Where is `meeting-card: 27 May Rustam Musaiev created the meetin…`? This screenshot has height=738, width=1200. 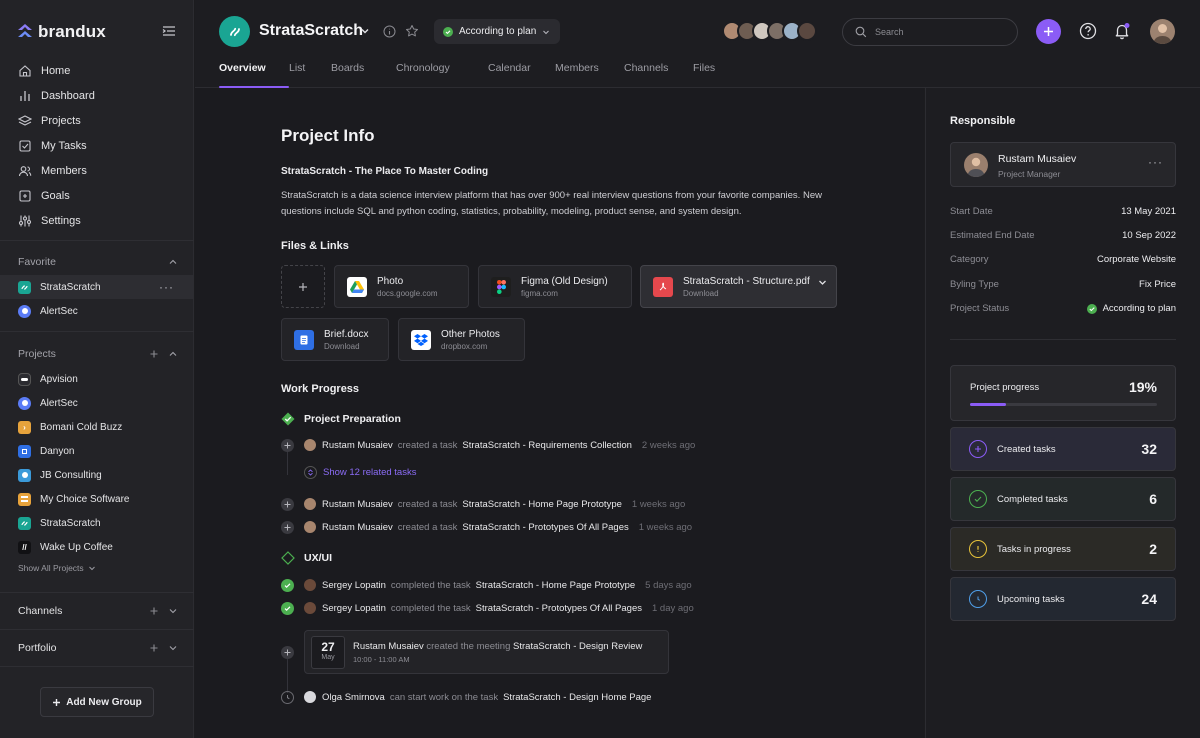 meeting-card: 27 May Rustam Musaiev created the meetin… is located at coordinates (486, 652).